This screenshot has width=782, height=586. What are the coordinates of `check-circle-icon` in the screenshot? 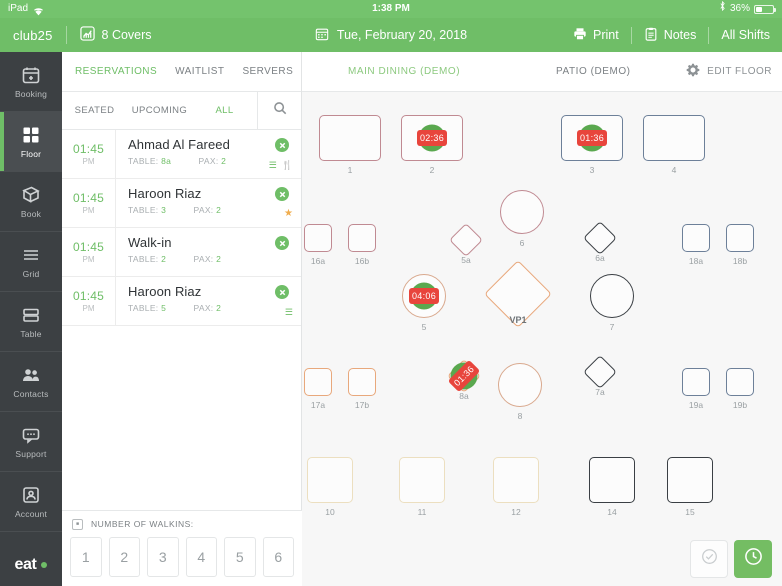 It's located at (709, 559).